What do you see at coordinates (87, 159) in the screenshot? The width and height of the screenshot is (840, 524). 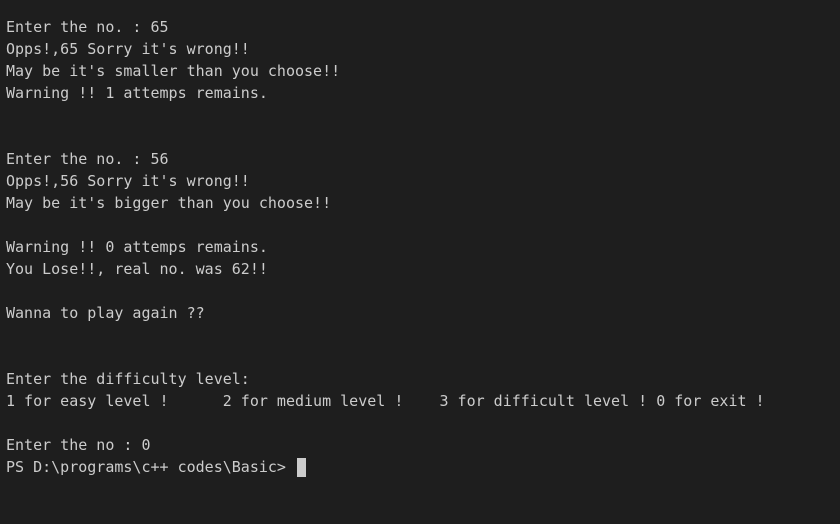 I see `output-line: Enter the no. : 56` at bounding box center [87, 159].